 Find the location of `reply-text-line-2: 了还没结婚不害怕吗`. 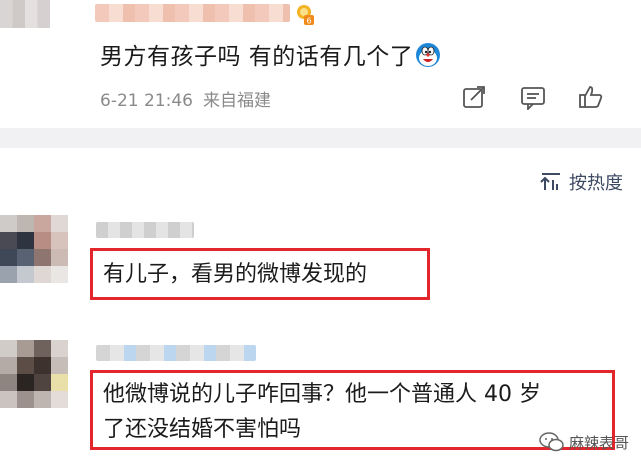

reply-text-line-2: 了还没结婚不害怕吗 is located at coordinates (202, 429).